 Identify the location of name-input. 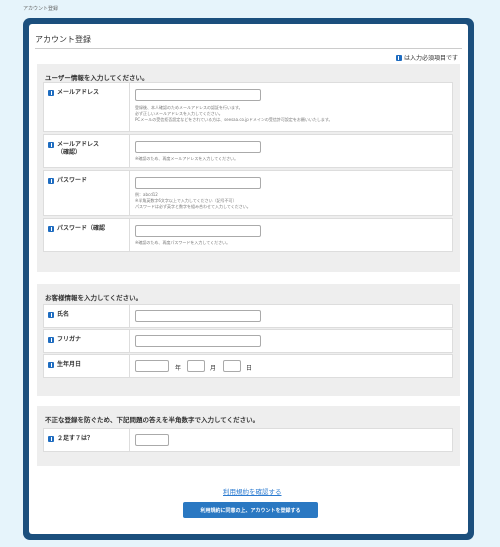
(198, 316).